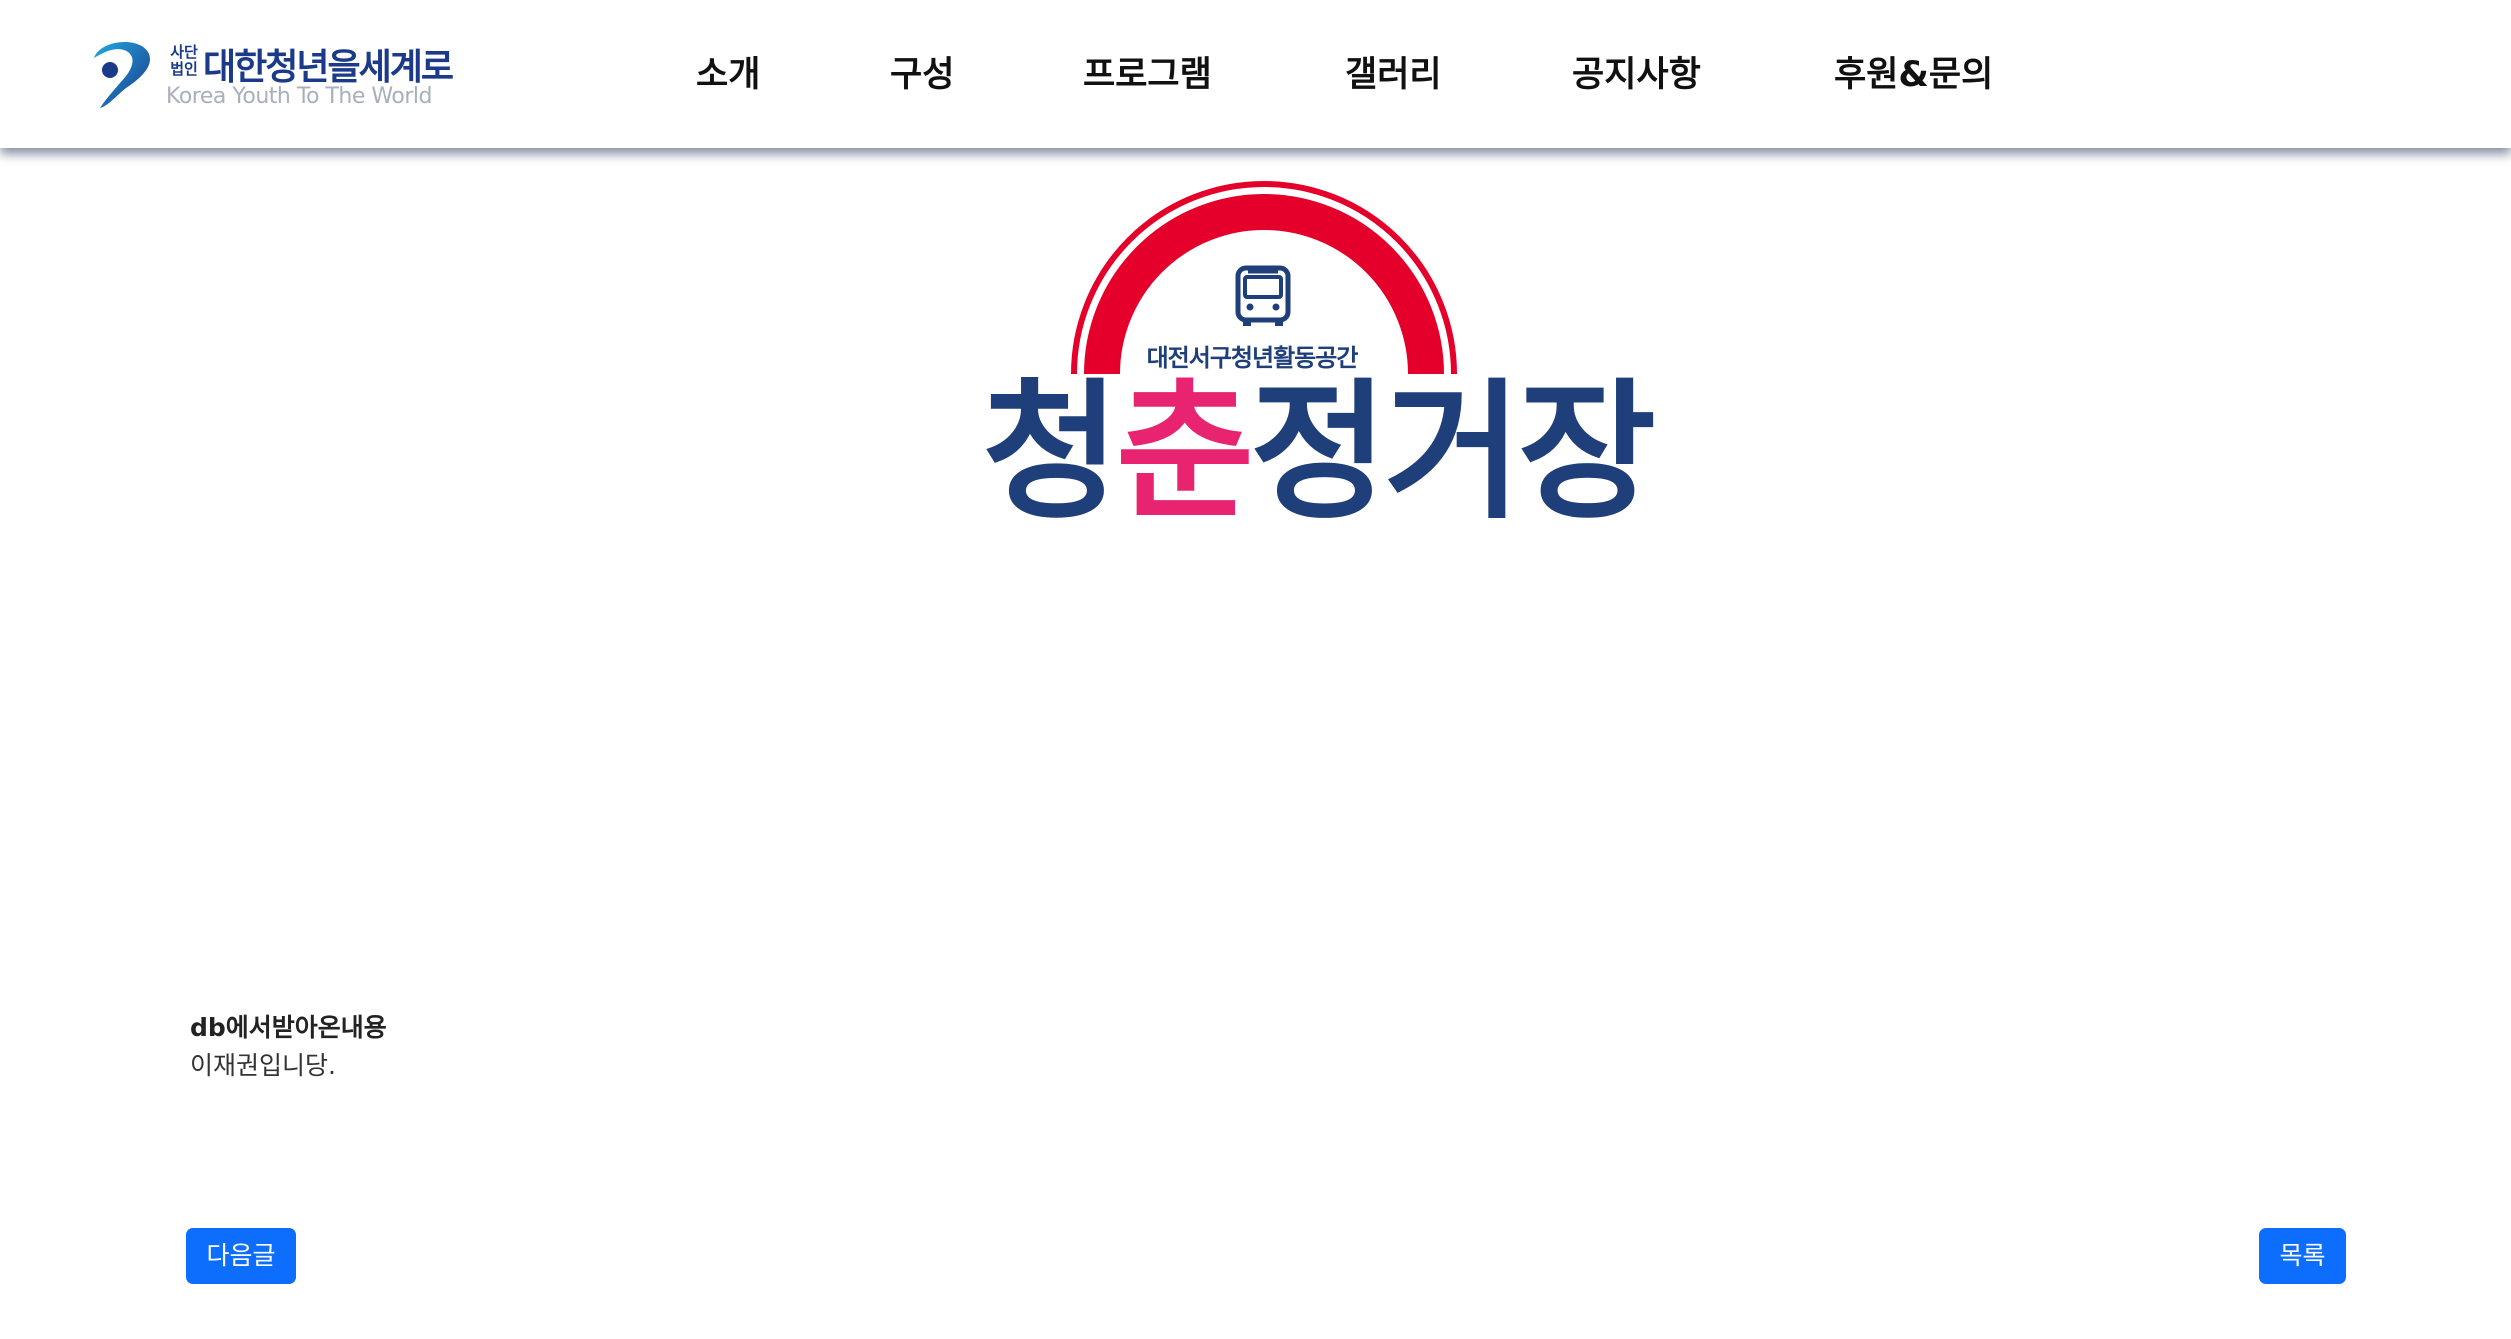 The width and height of the screenshot is (2511, 1339). Describe the element at coordinates (1147, 71) in the screenshot. I see `nav-item-program: 프로그램` at that location.